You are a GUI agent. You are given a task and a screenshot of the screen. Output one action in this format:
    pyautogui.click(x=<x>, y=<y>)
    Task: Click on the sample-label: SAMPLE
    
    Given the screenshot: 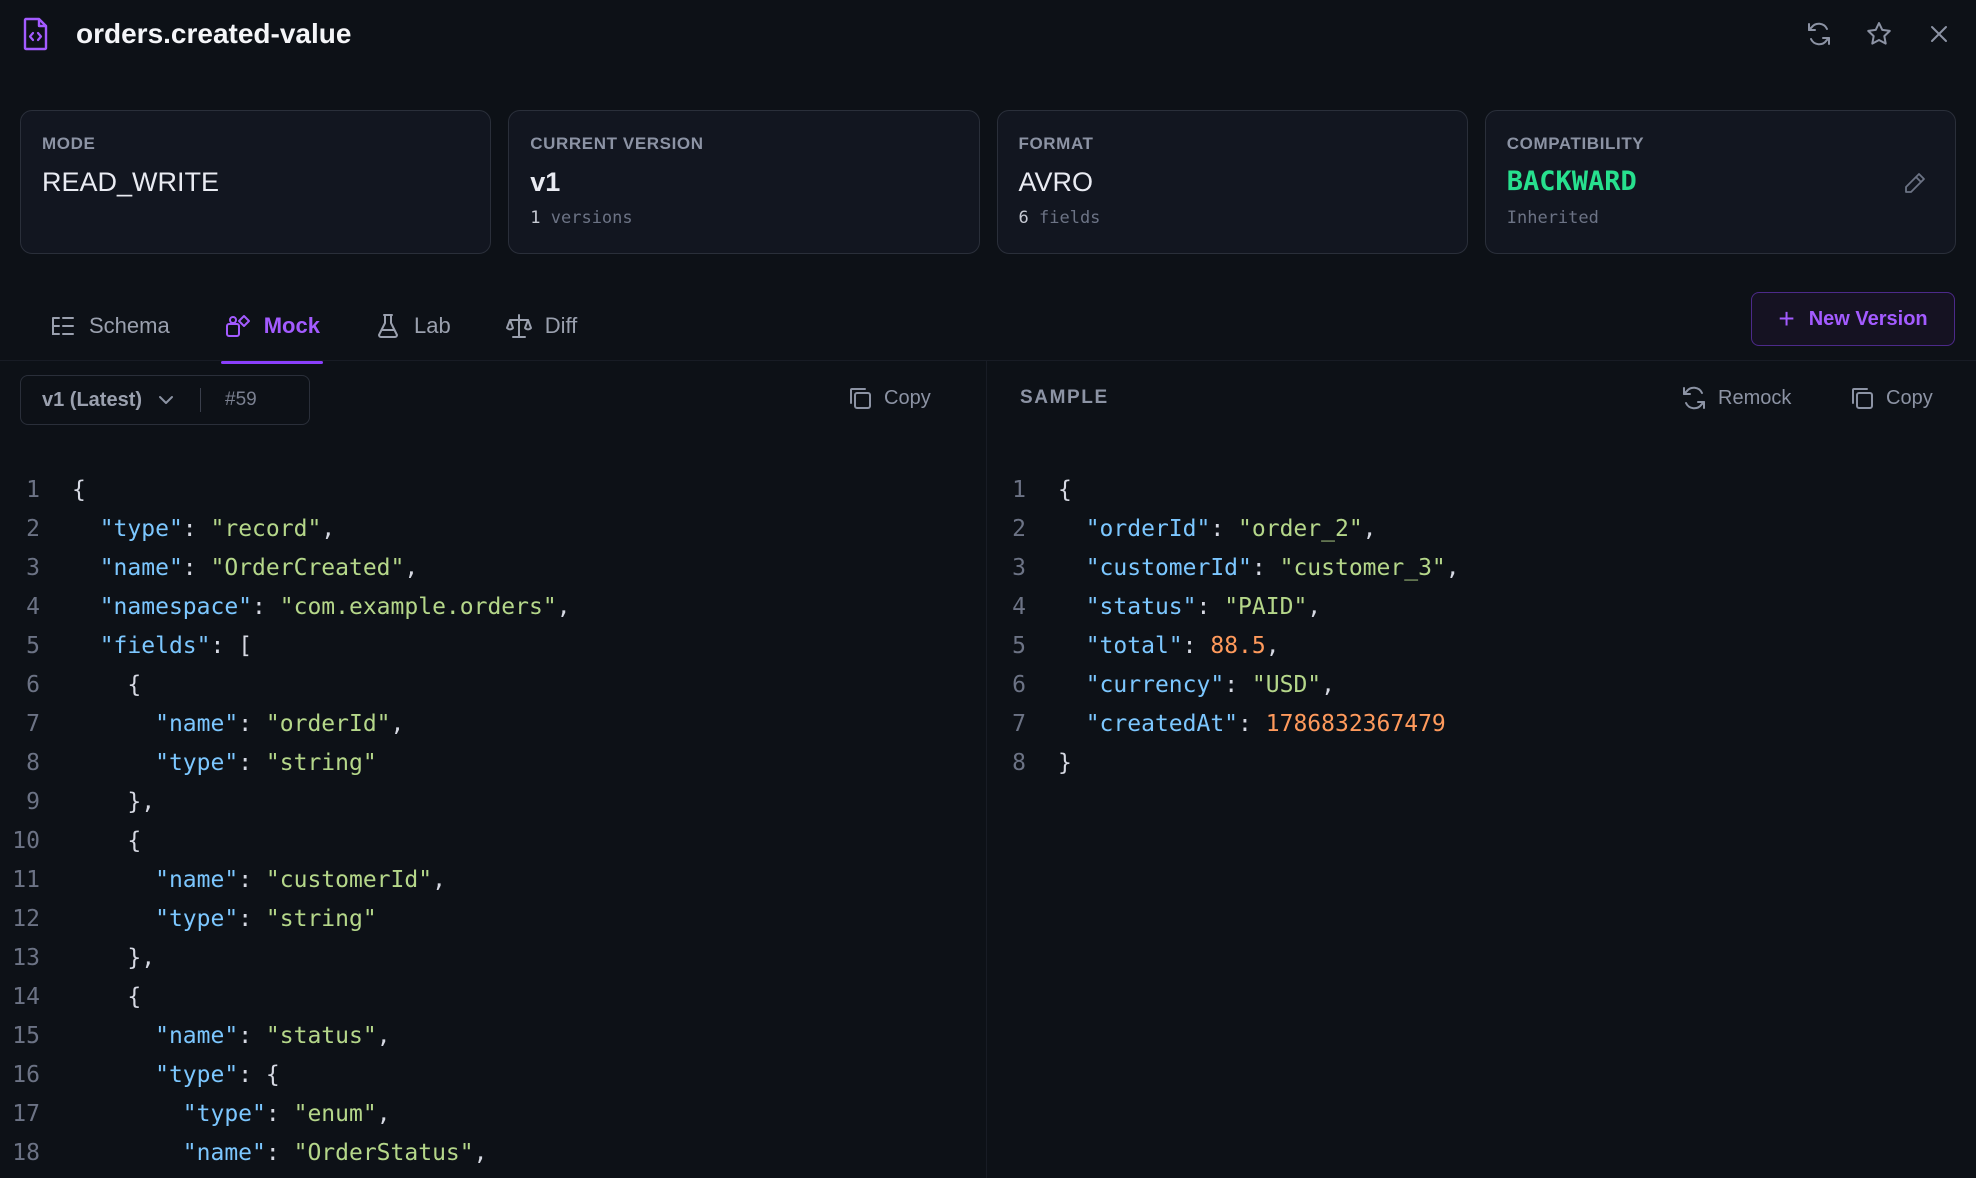 What is the action you would take?
    pyautogui.click(x=1064, y=397)
    